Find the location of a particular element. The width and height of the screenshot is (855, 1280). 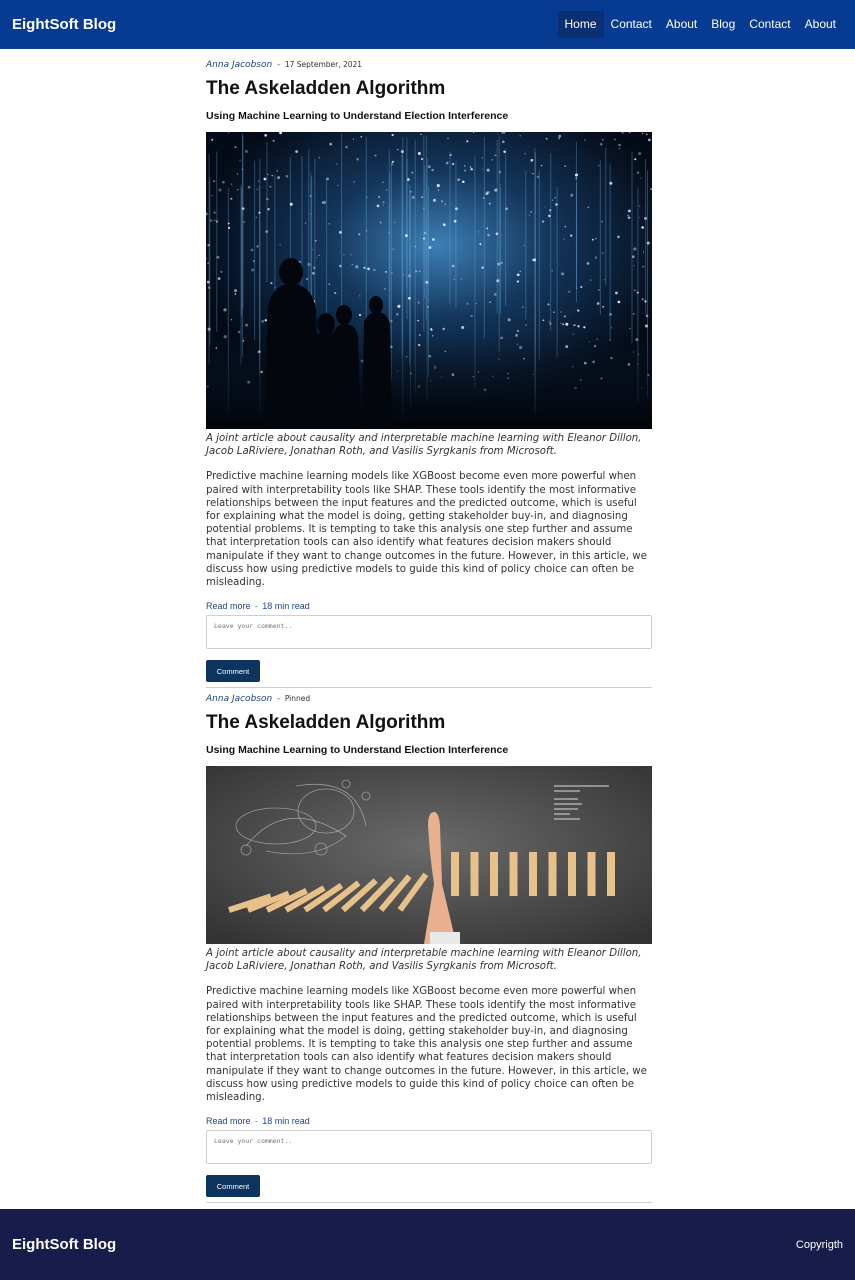

nav-about: About is located at coordinates (681, 24).